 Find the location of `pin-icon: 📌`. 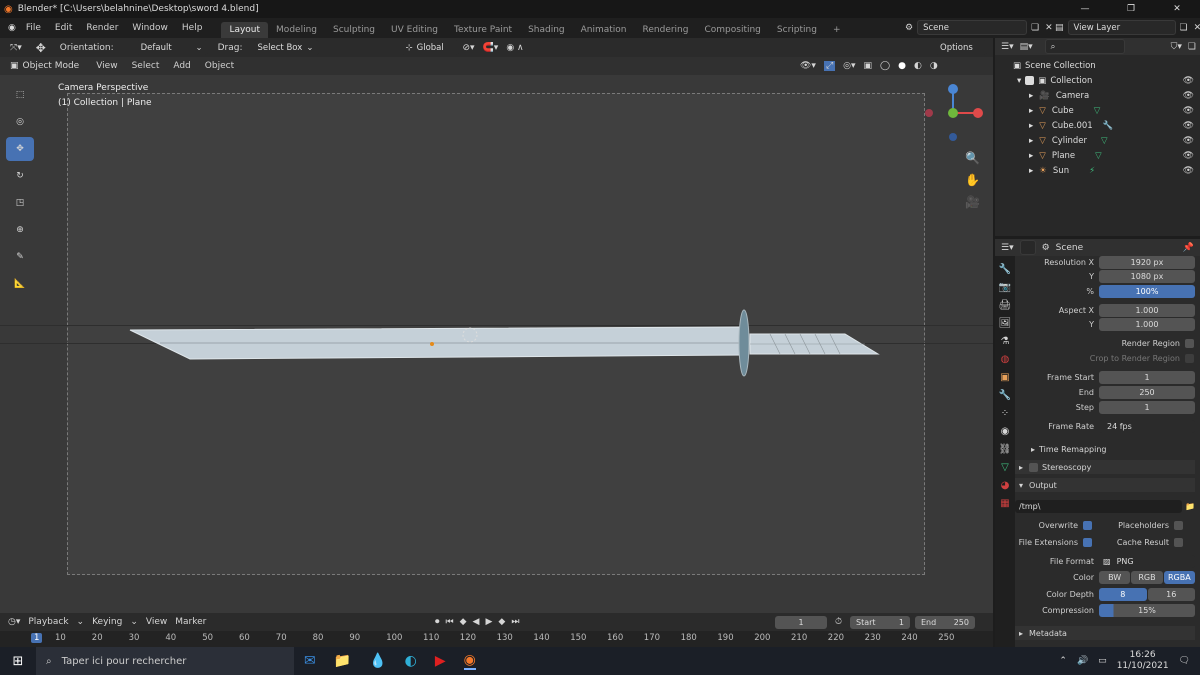

pin-icon: 📌 is located at coordinates (1188, 248).